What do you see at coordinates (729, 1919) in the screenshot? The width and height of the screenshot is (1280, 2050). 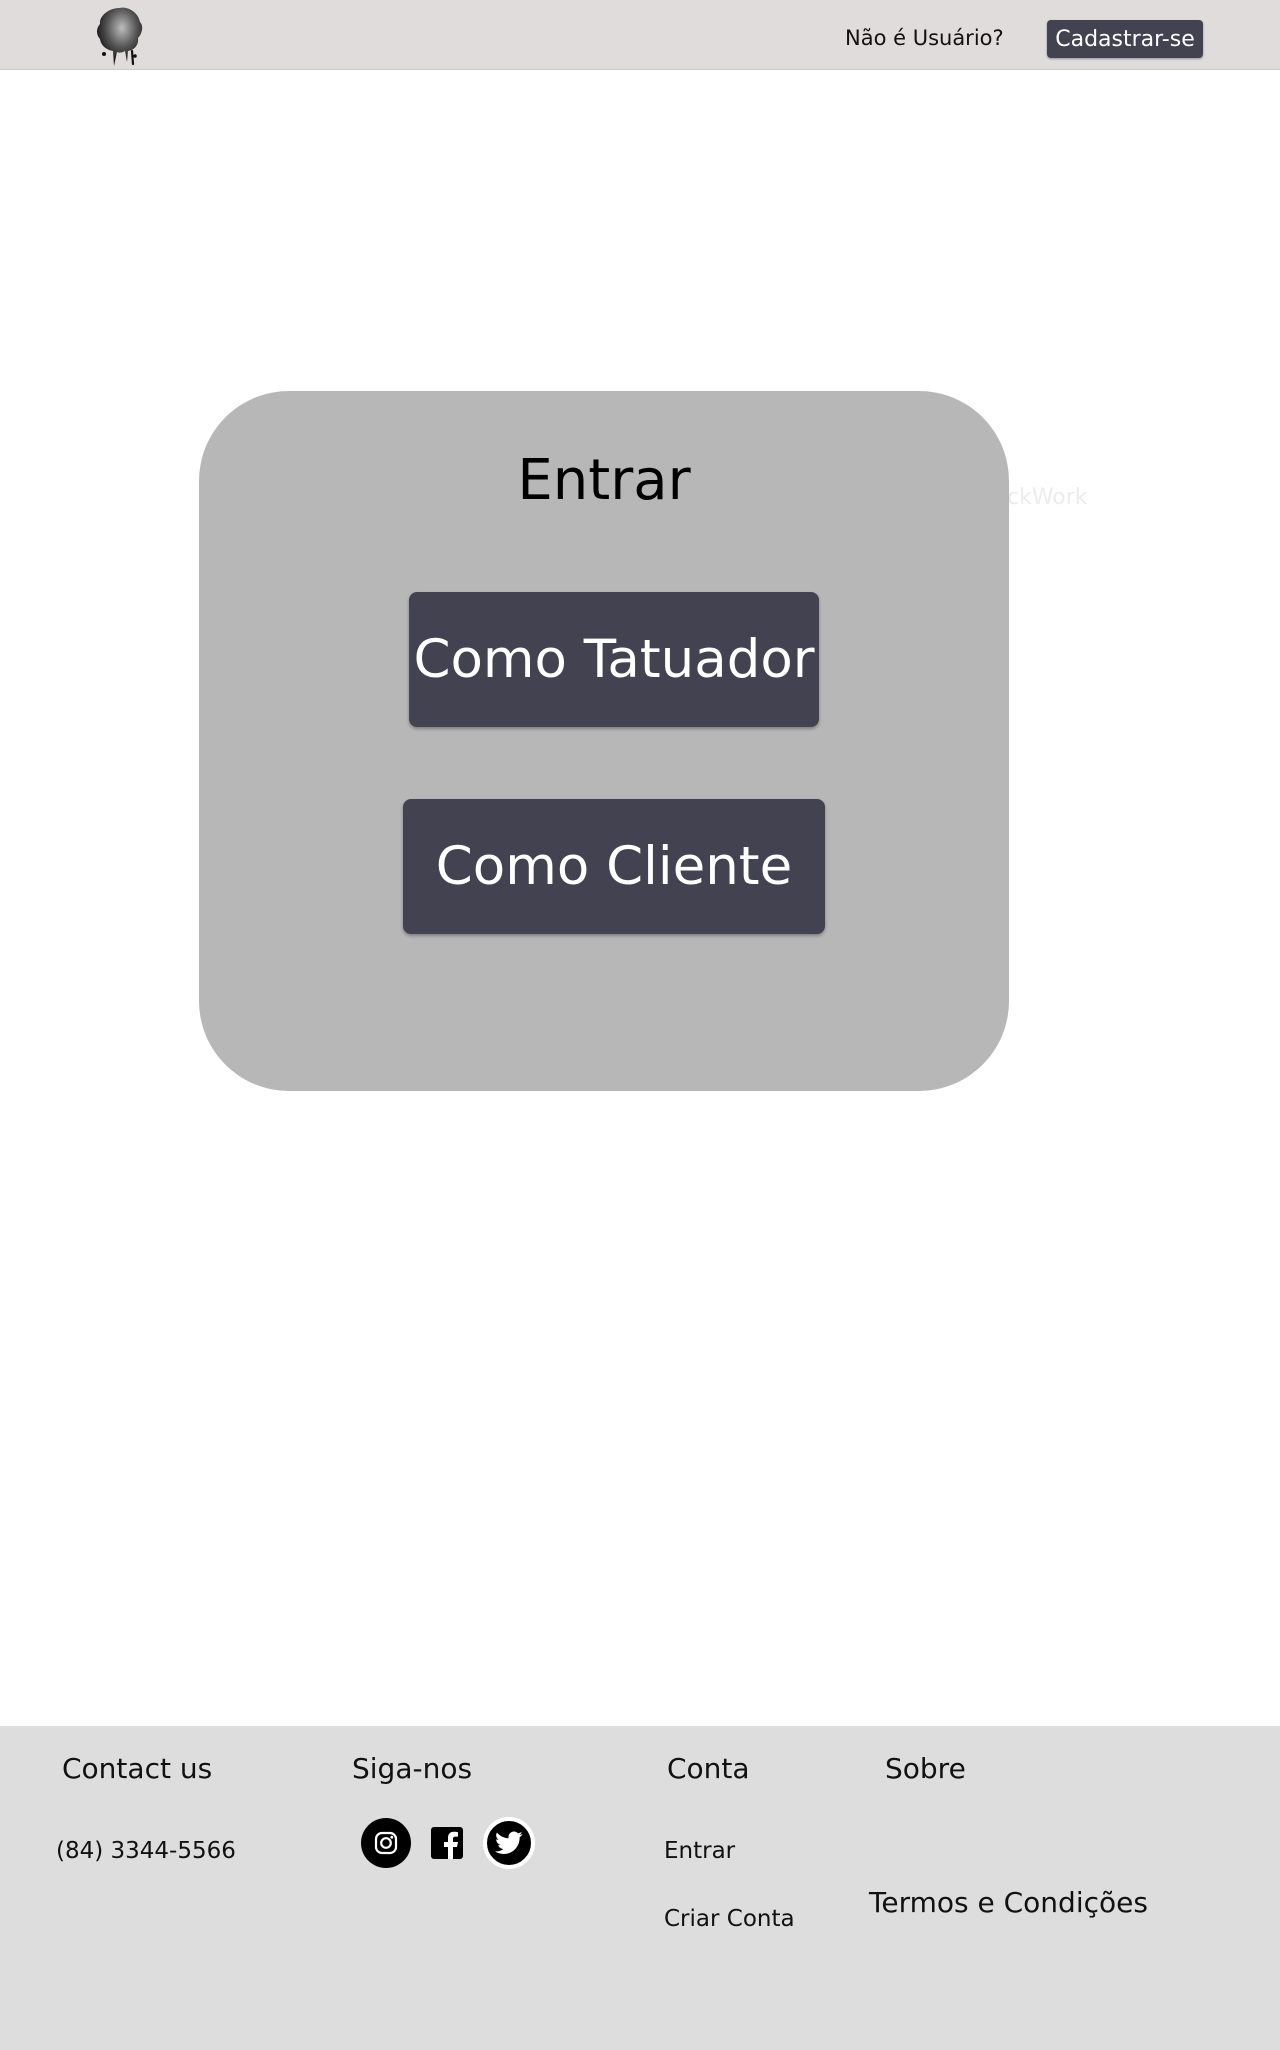 I see `footer-create-account-link: Criar Conta` at bounding box center [729, 1919].